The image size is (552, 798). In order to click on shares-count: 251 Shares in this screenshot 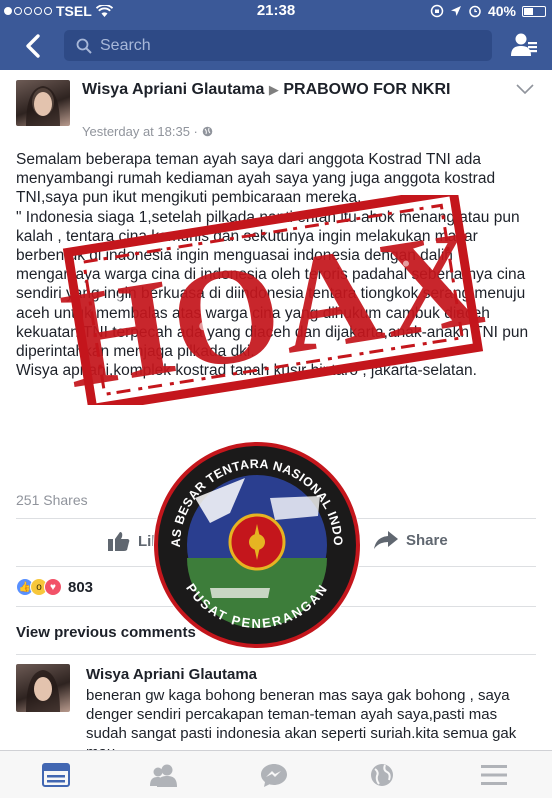, I will do `click(52, 500)`.